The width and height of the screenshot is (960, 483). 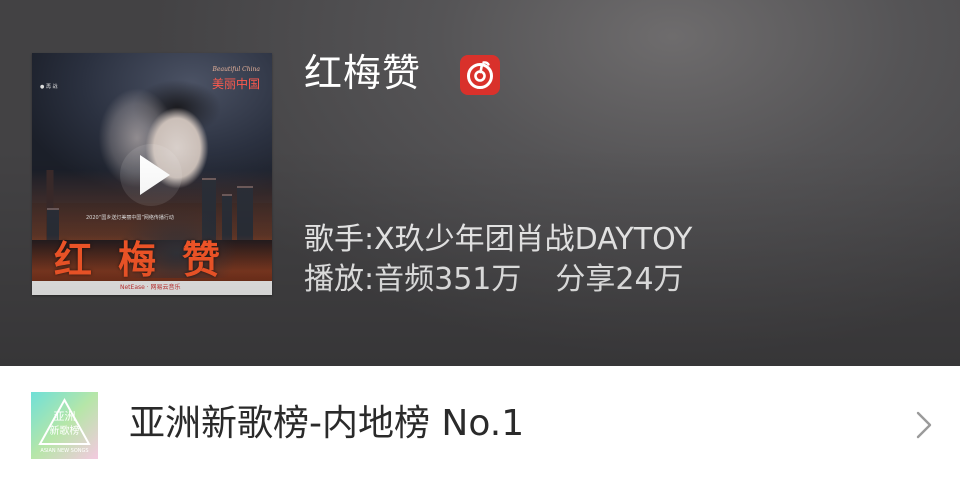 What do you see at coordinates (150, 259) in the screenshot?
I see `cover-calligraphy: 红梅赞` at bounding box center [150, 259].